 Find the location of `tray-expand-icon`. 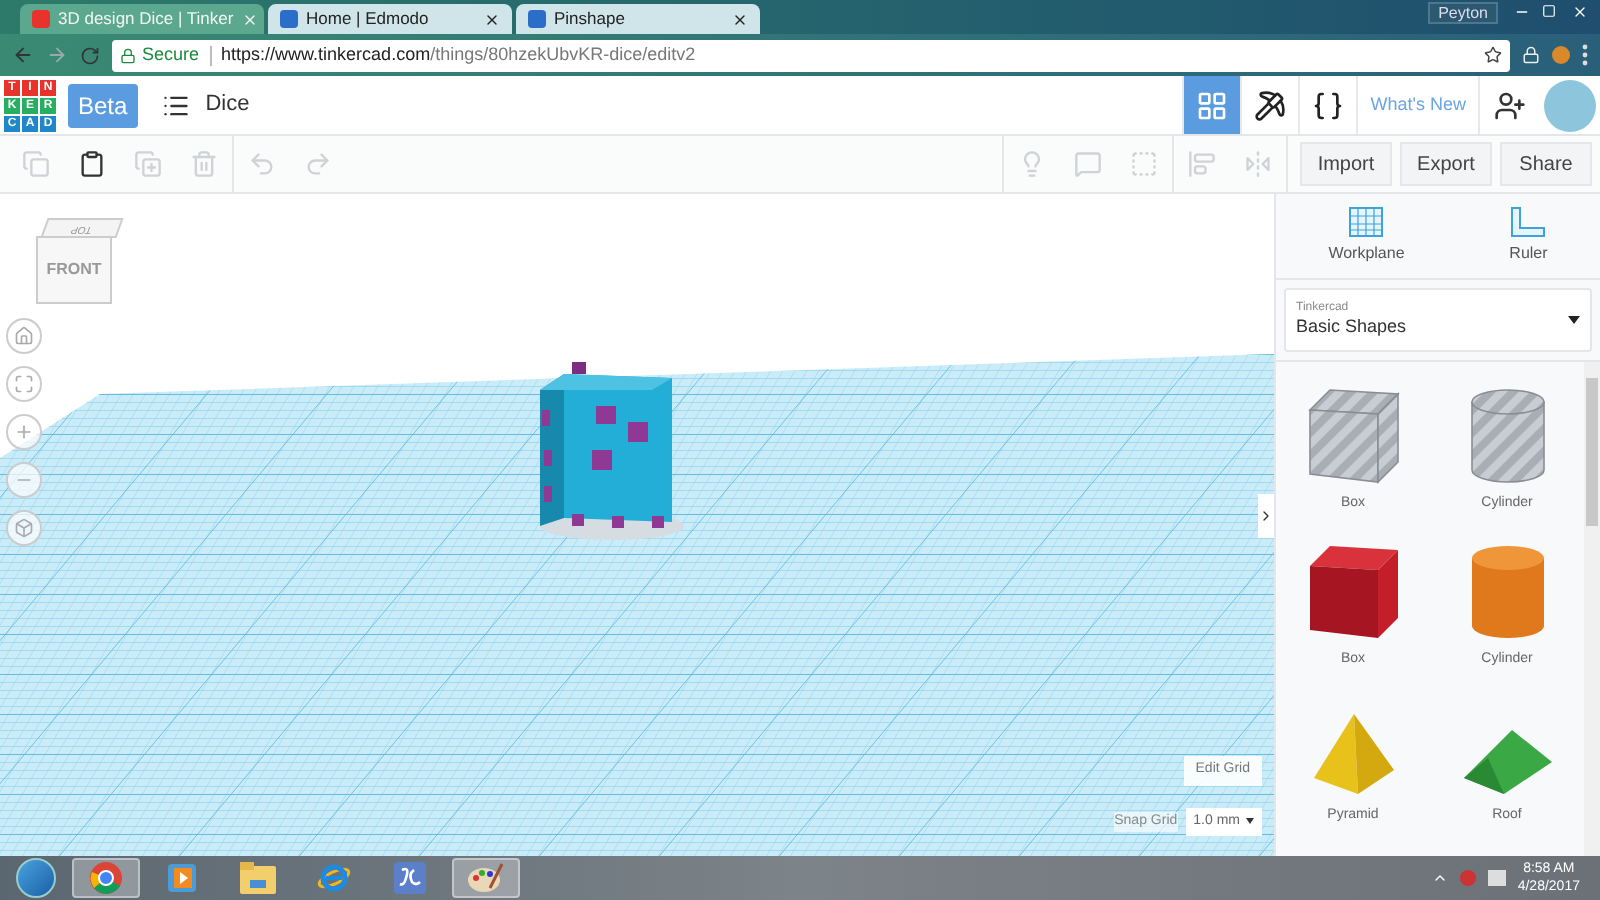

tray-expand-icon is located at coordinates (1439, 878).